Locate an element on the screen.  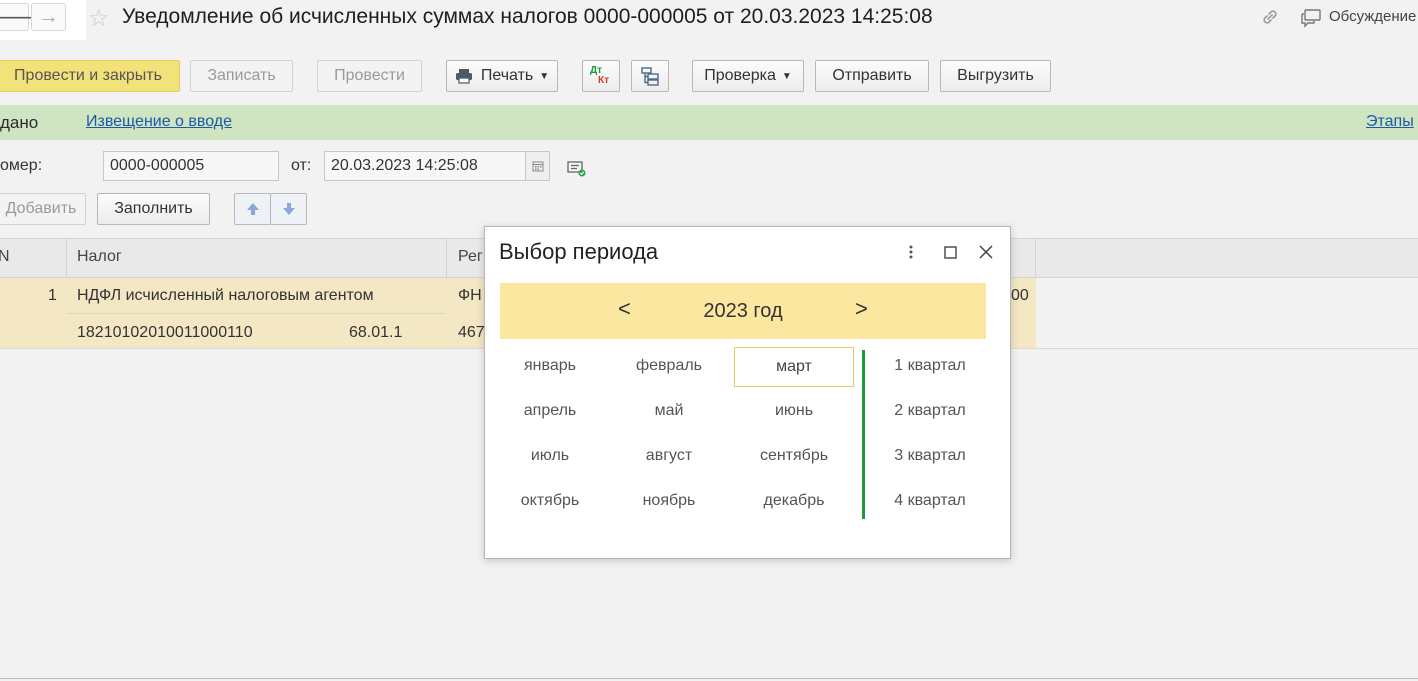
fill-button: Заполнить is located at coordinates (153, 209).